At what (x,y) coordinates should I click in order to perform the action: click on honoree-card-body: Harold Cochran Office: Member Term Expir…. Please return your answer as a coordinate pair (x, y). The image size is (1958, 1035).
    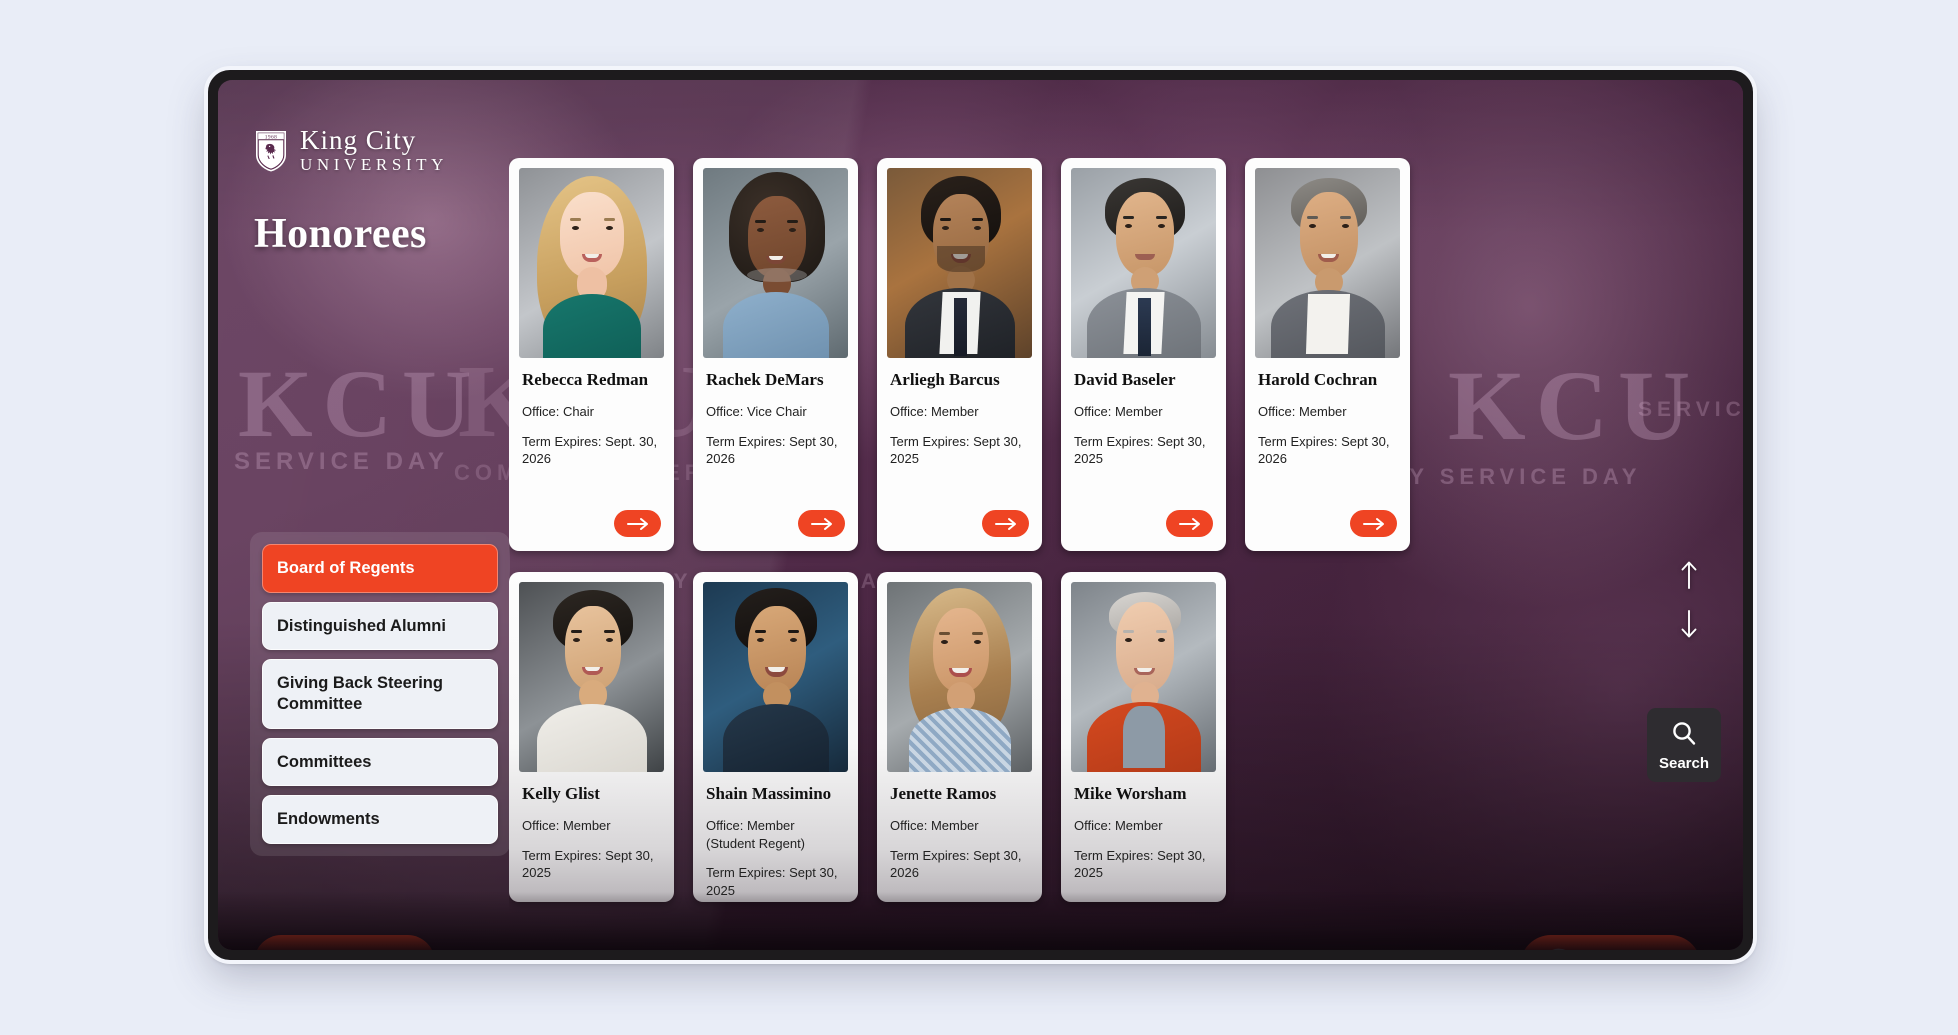
    Looking at the image, I should click on (1327, 413).